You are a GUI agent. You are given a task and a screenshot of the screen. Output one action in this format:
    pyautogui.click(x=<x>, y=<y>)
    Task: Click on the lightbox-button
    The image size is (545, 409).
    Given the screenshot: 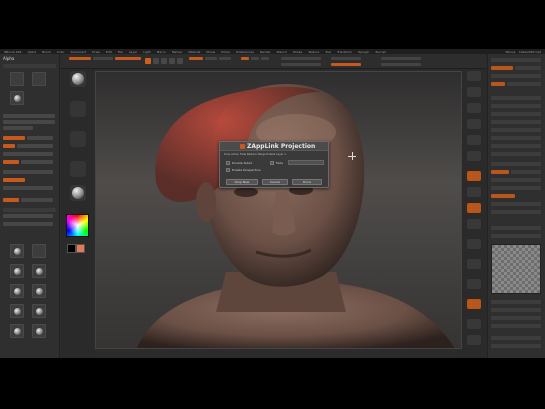 What is the action you would take?
    pyautogui.click(x=103, y=58)
    